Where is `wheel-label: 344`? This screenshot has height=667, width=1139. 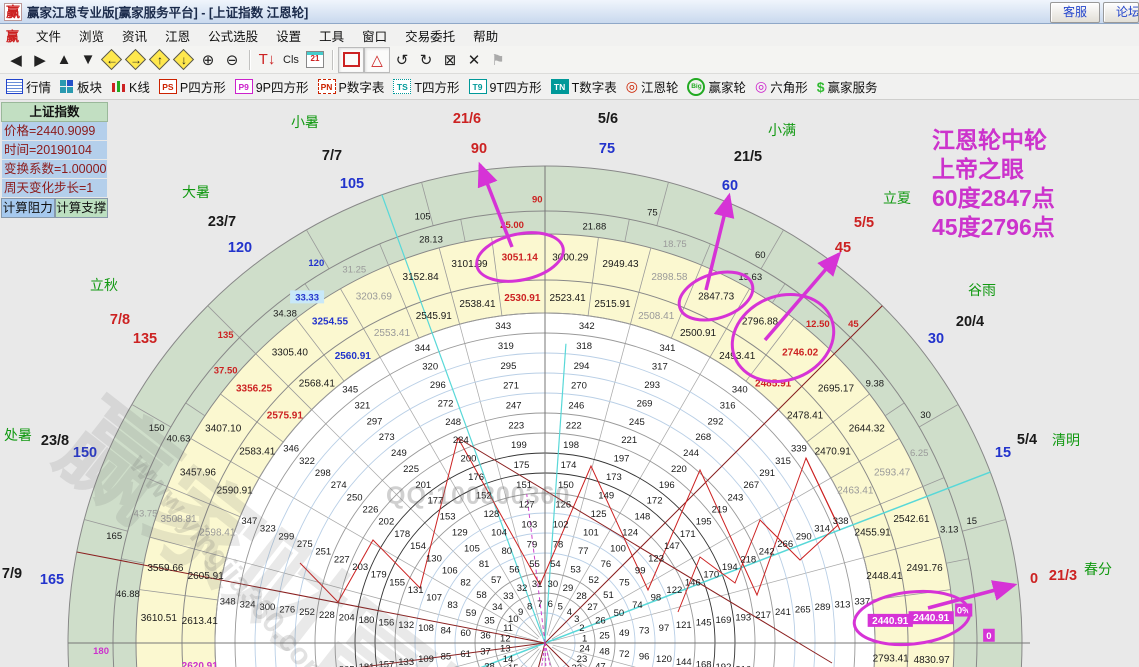
wheel-label: 344 is located at coordinates (423, 348).